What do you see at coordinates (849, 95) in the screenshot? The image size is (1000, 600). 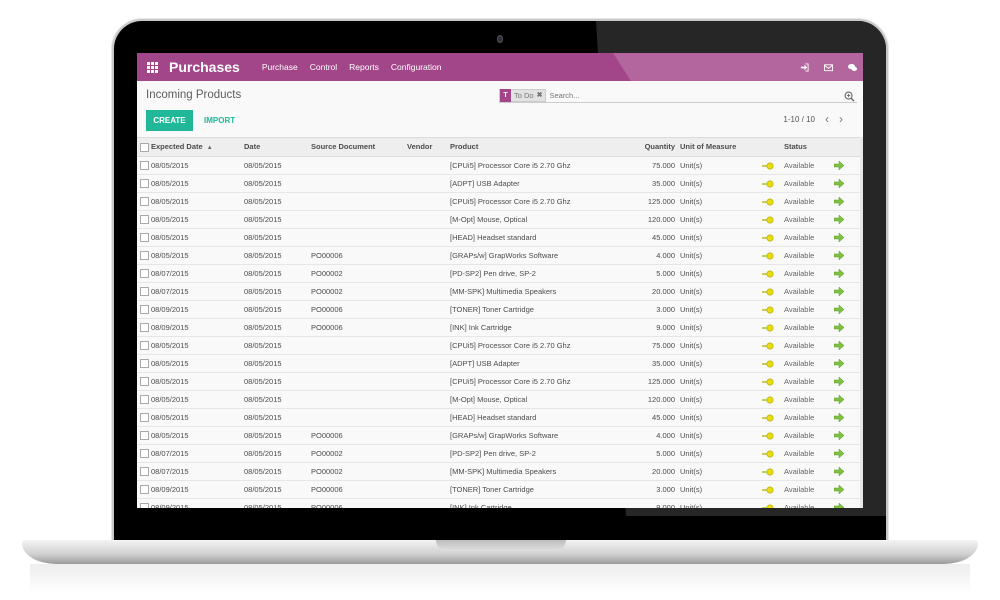 I see `search-options-icon` at bounding box center [849, 95].